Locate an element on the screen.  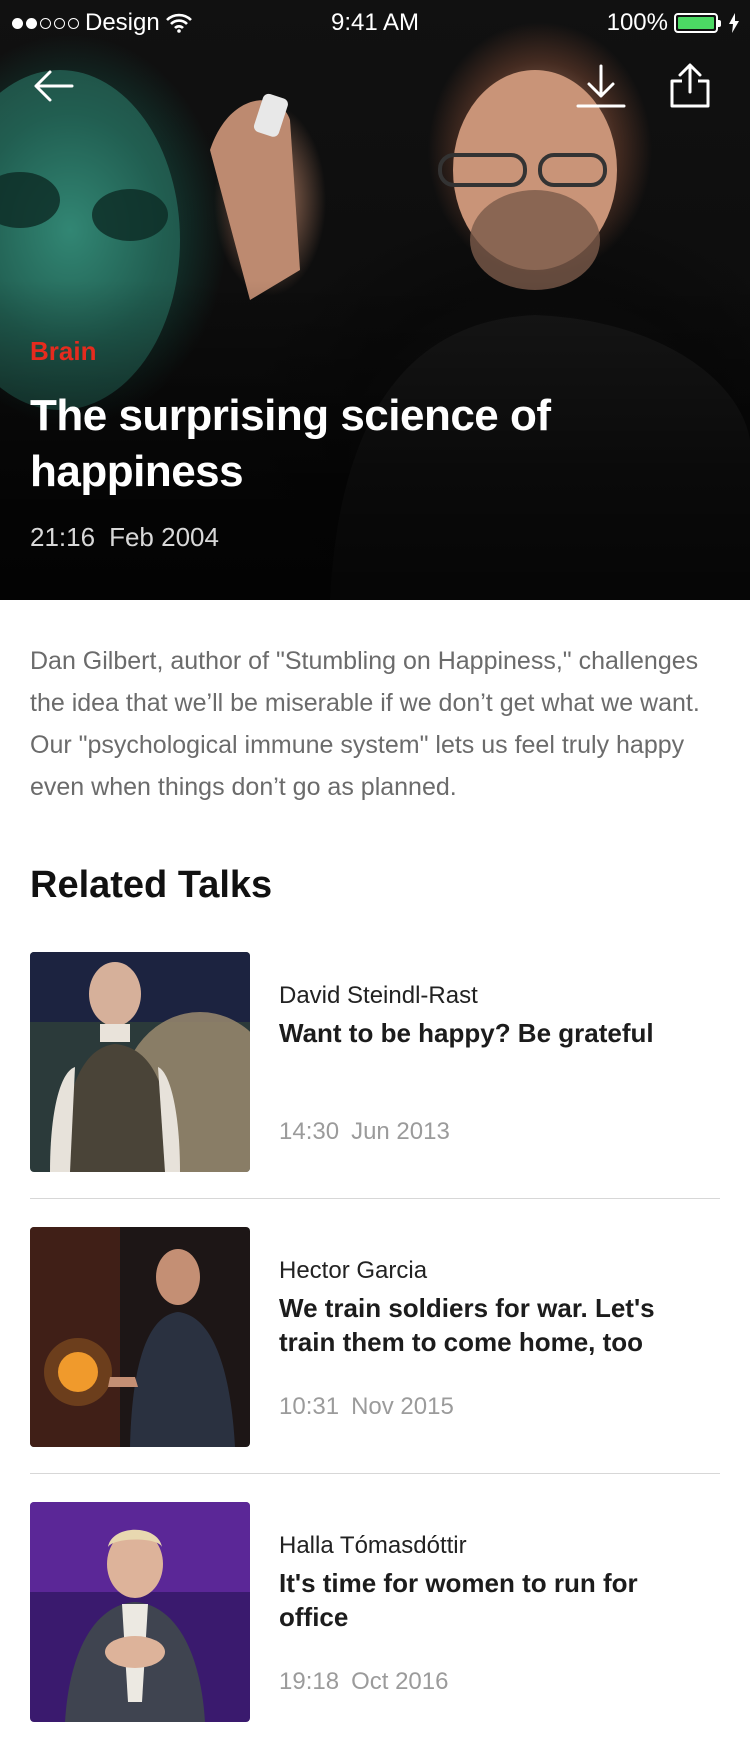
charging-bolt-icon is located at coordinates (734, 23).